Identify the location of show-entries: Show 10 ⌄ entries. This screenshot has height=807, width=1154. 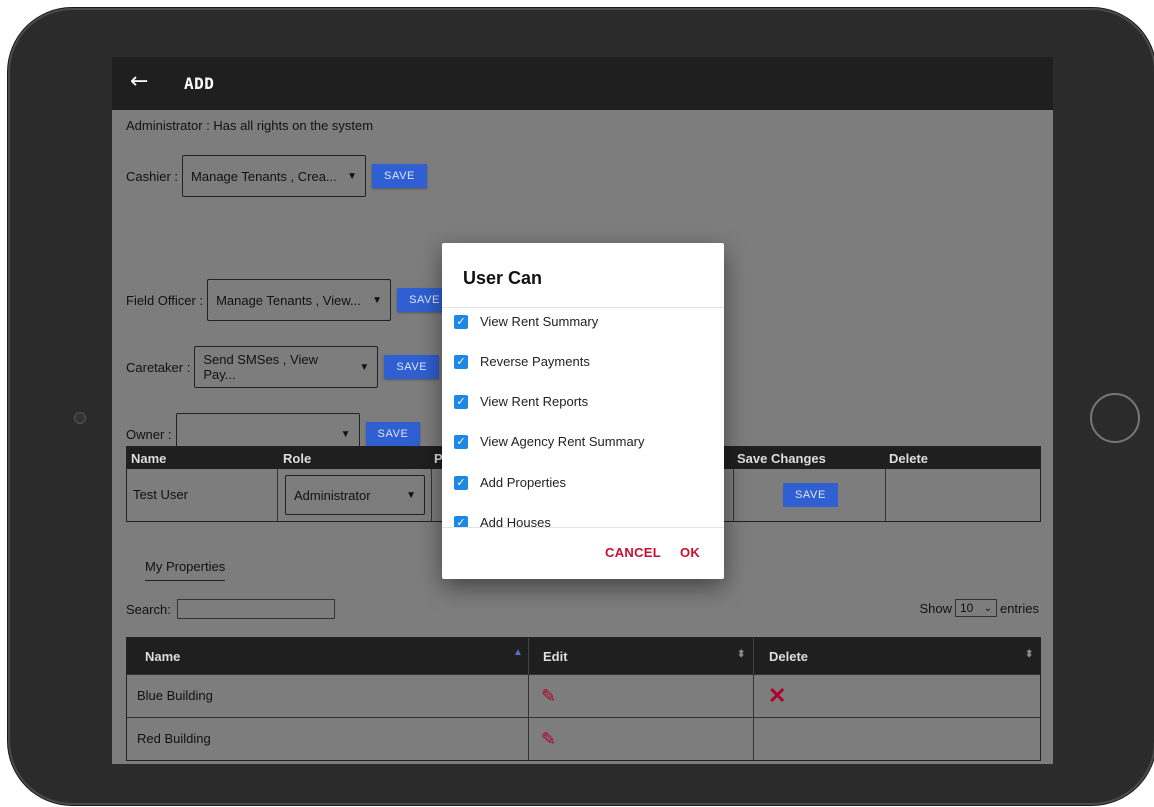
(979, 608).